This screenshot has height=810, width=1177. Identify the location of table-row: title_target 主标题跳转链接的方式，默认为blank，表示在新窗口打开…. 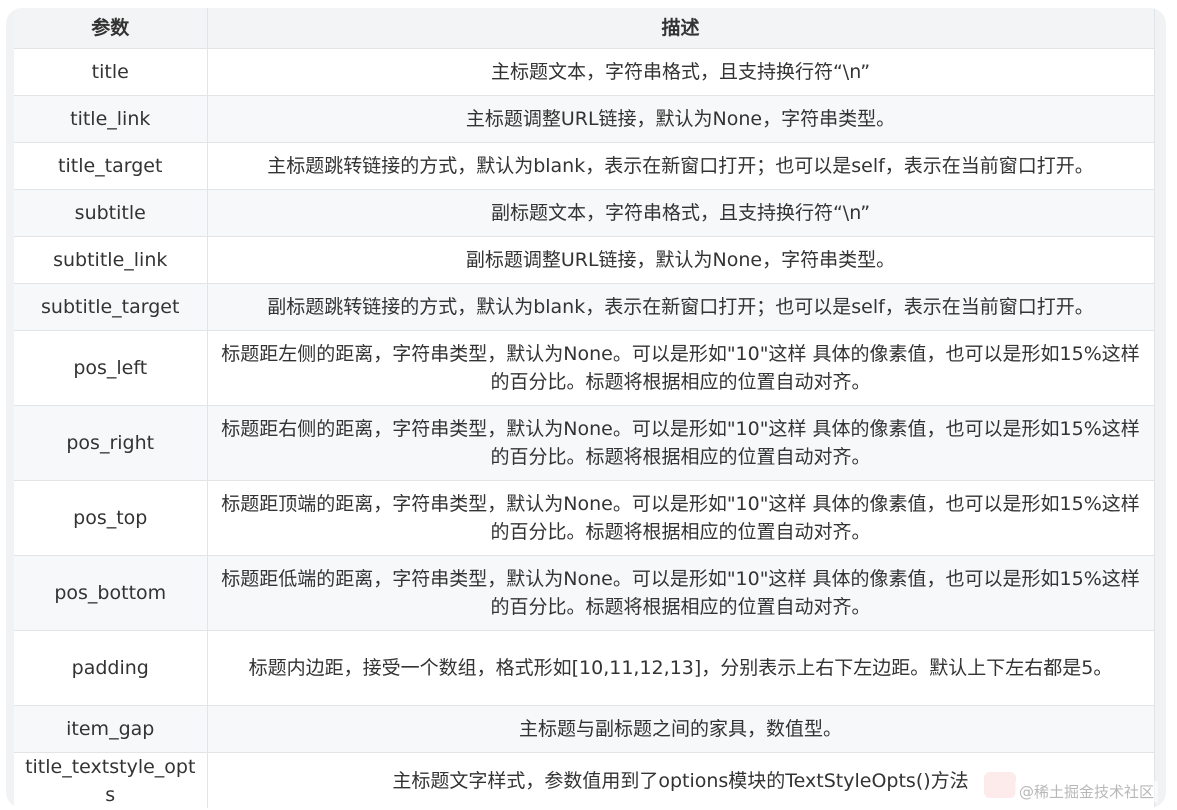
(584, 166).